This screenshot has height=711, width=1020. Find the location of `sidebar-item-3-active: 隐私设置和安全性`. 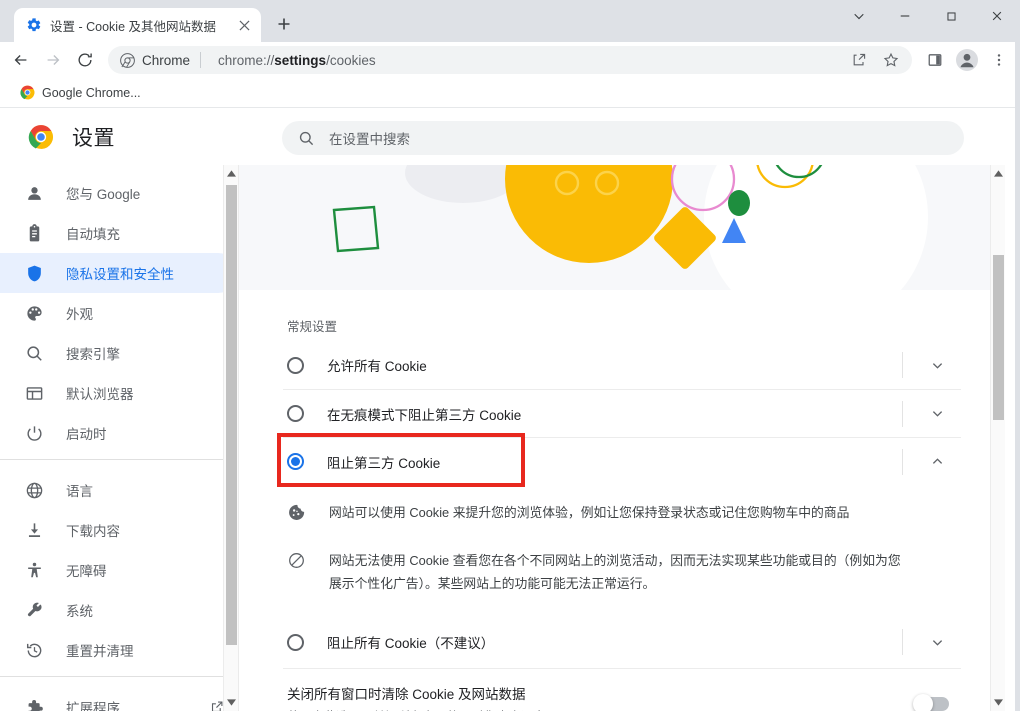

sidebar-item-3-active: 隐私设置和安全性 is located at coordinates (119, 273).